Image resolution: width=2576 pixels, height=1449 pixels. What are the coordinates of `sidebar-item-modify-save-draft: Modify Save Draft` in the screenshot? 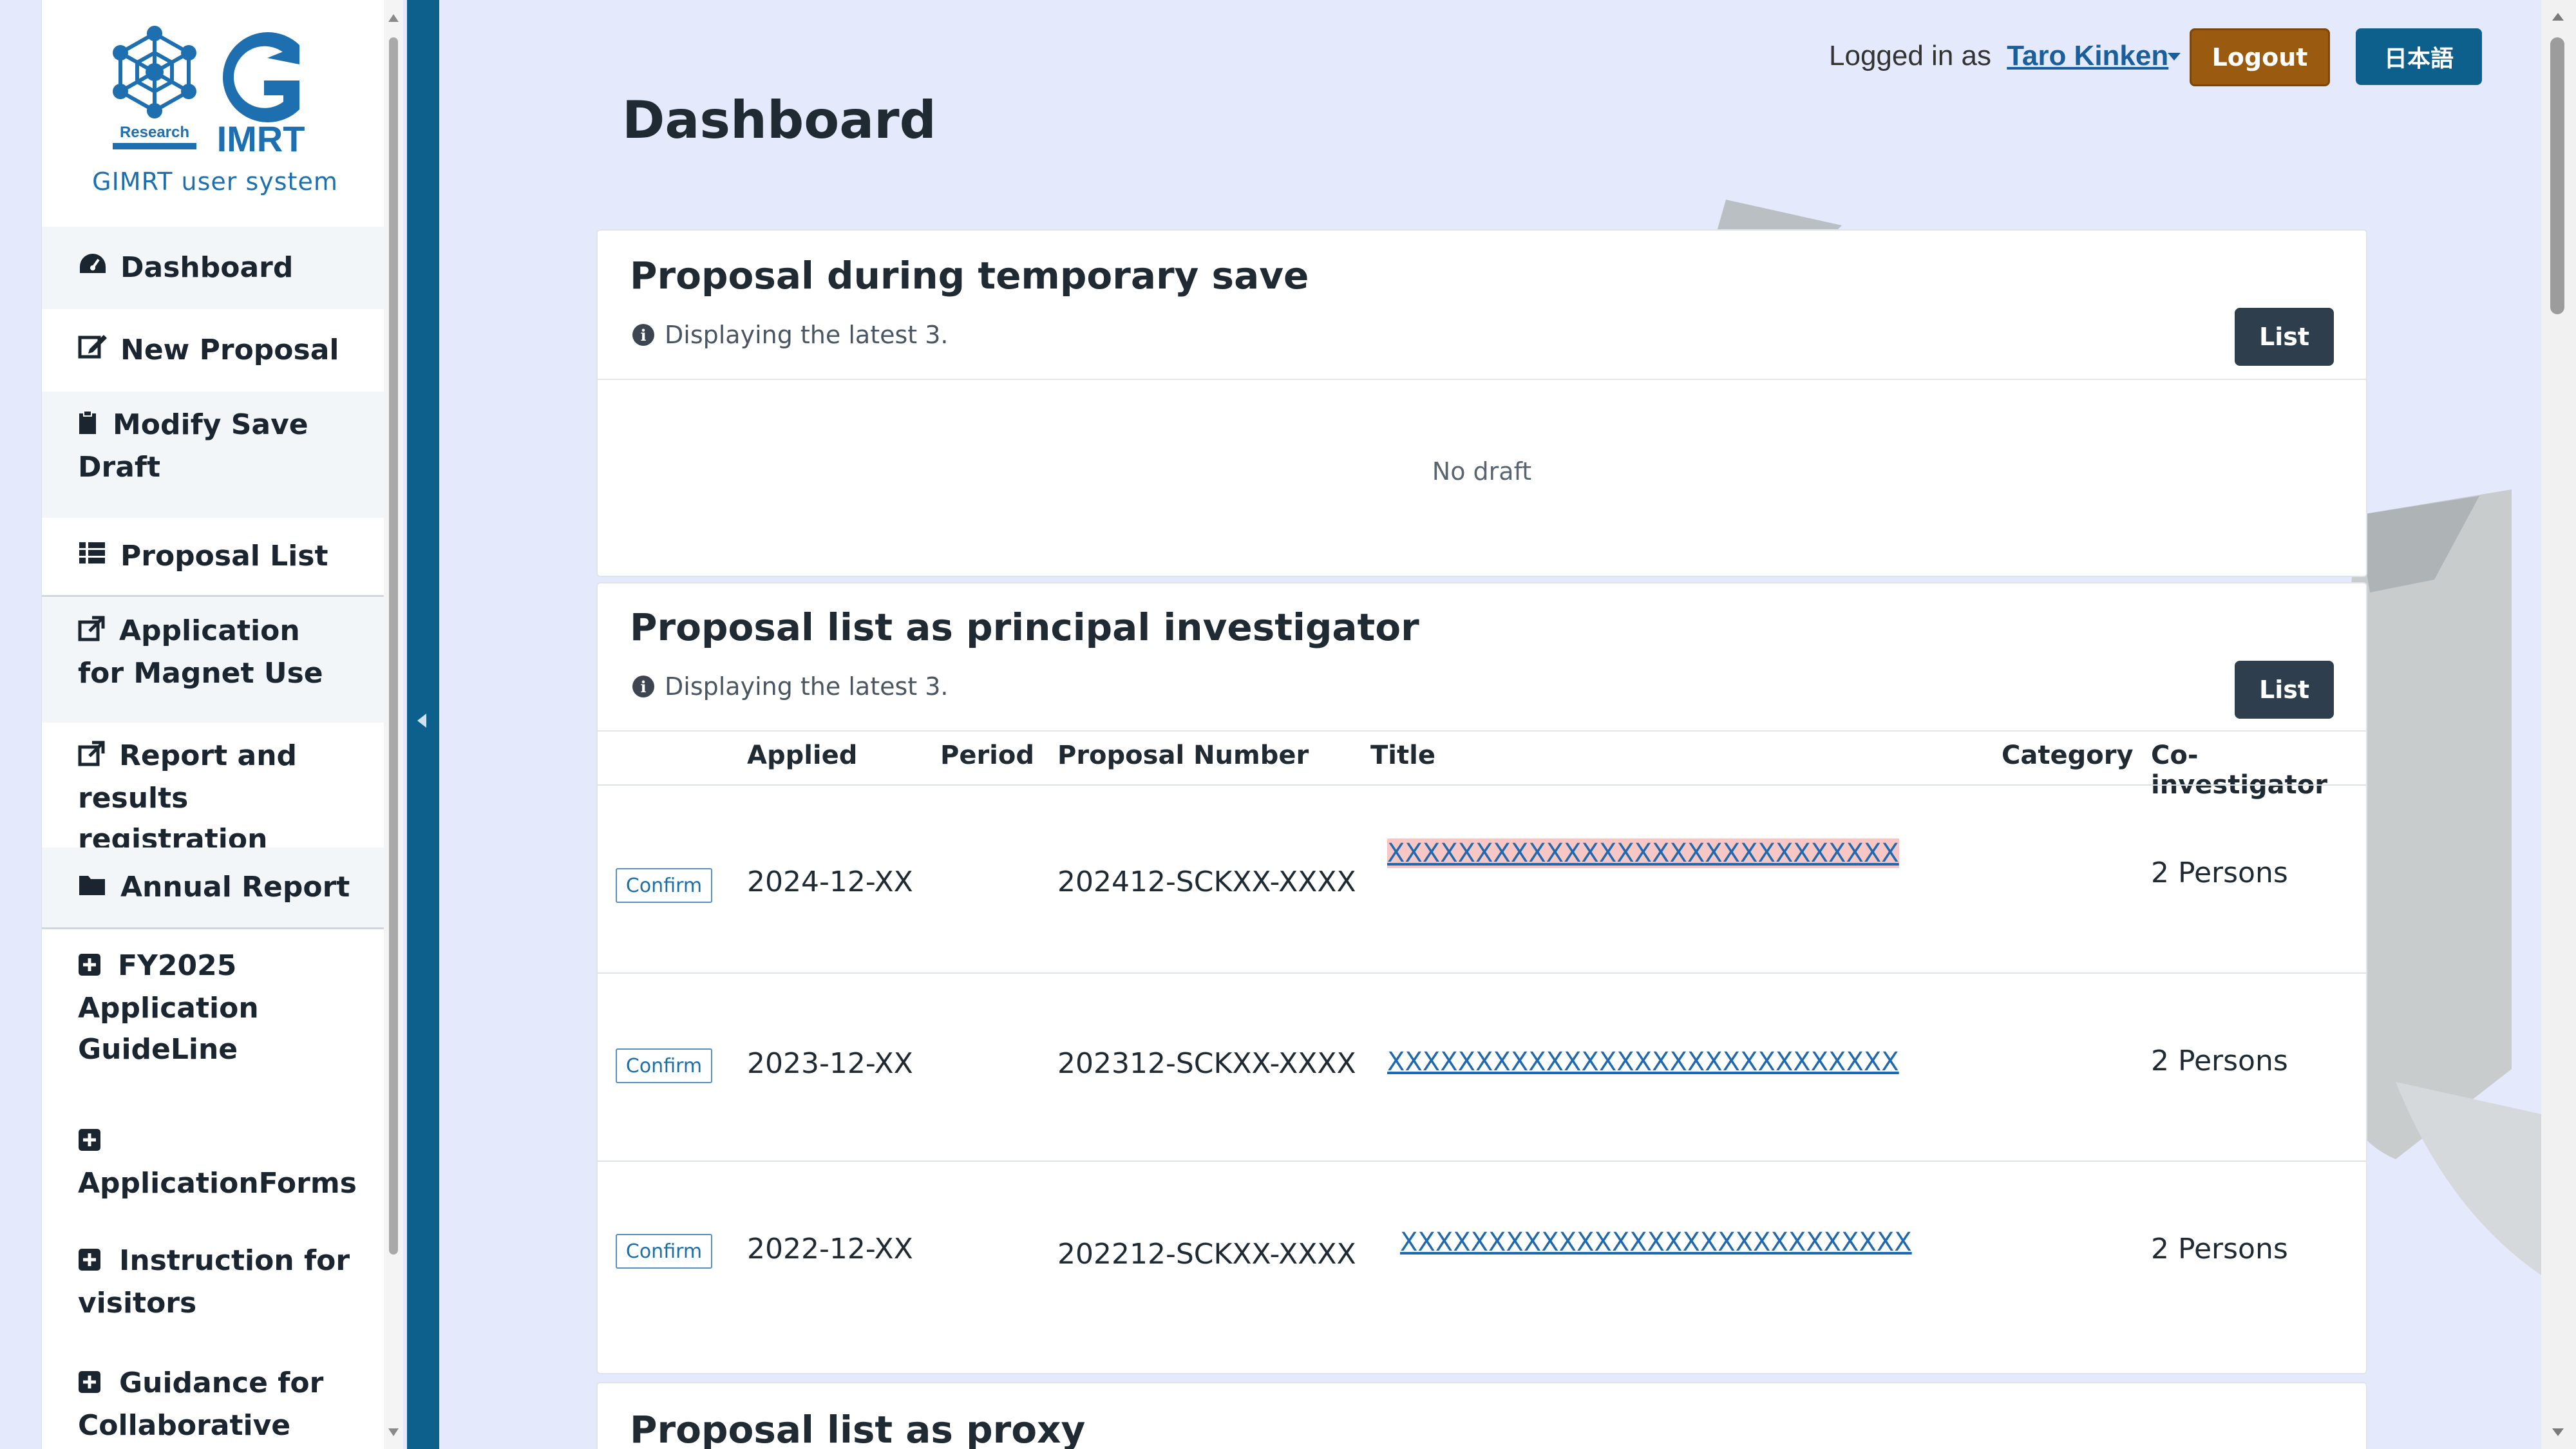 It's located at (215, 455).